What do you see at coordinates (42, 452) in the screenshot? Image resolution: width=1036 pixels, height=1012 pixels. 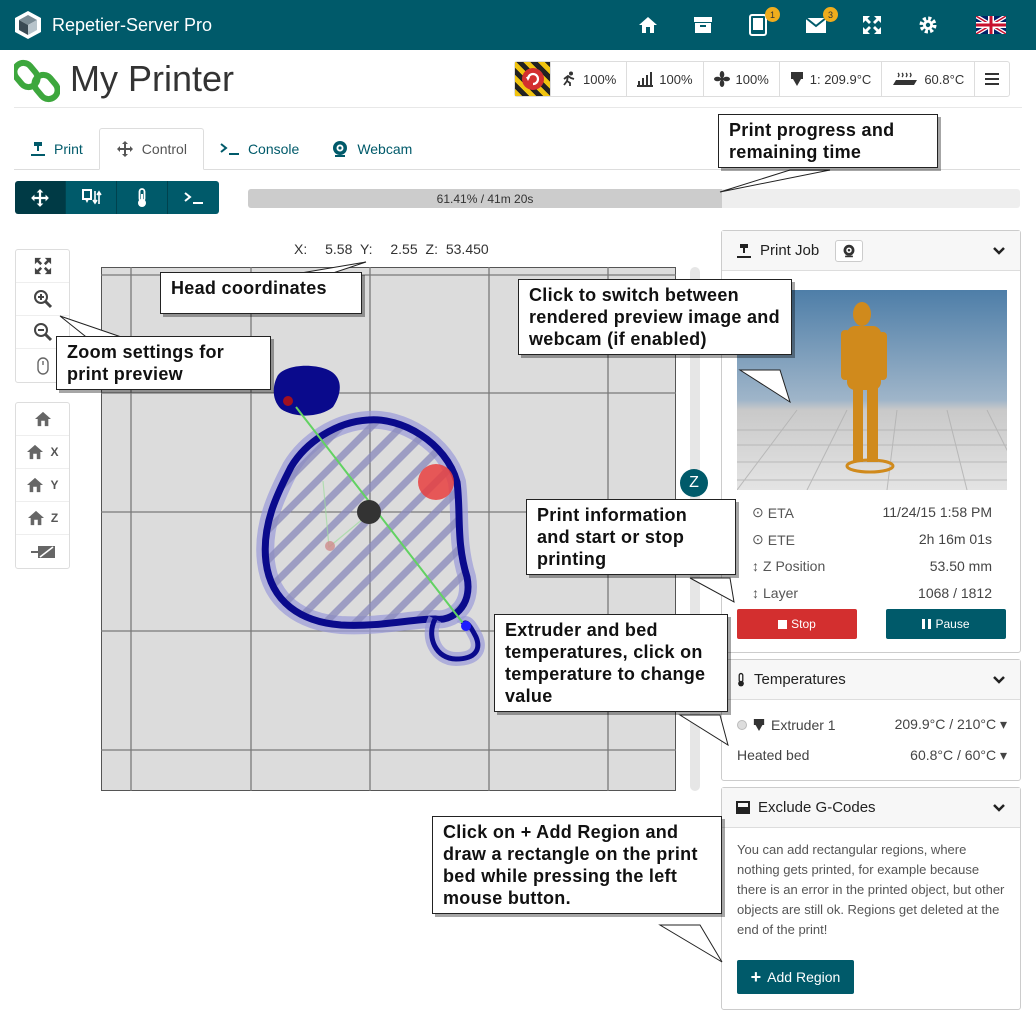 I see `home-x-button: X` at bounding box center [42, 452].